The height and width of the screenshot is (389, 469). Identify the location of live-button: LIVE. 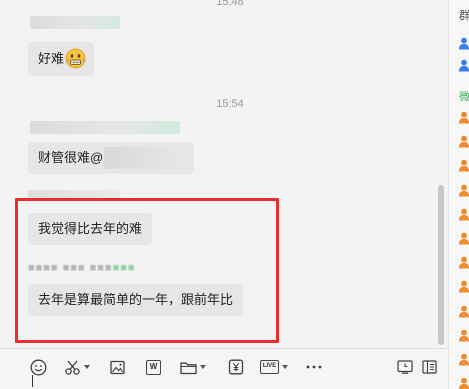
(274, 367).